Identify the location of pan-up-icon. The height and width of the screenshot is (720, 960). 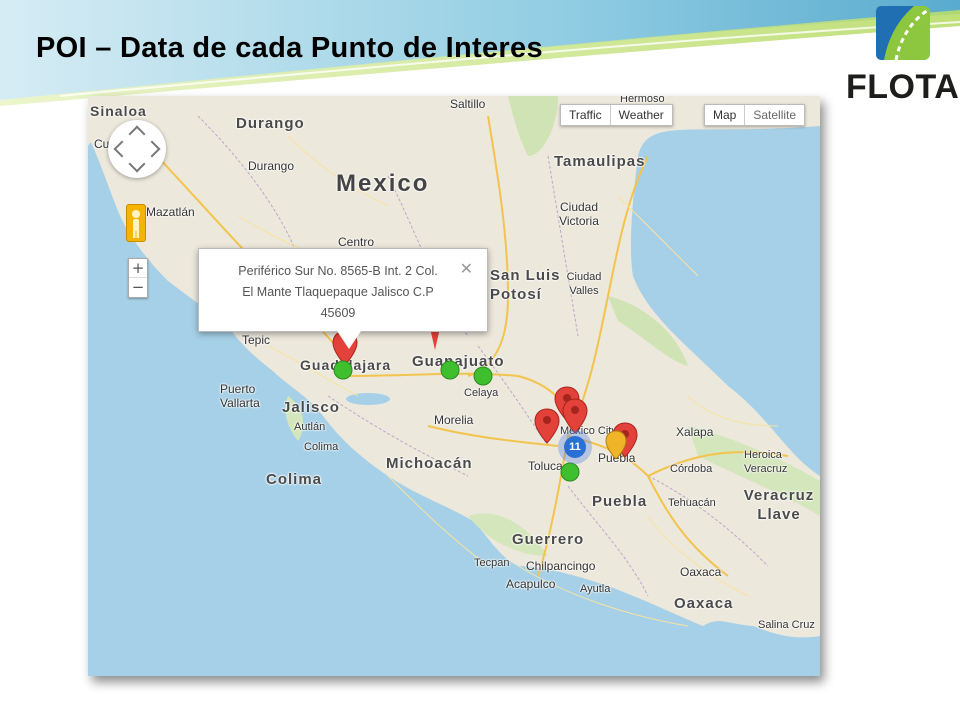
(137, 134).